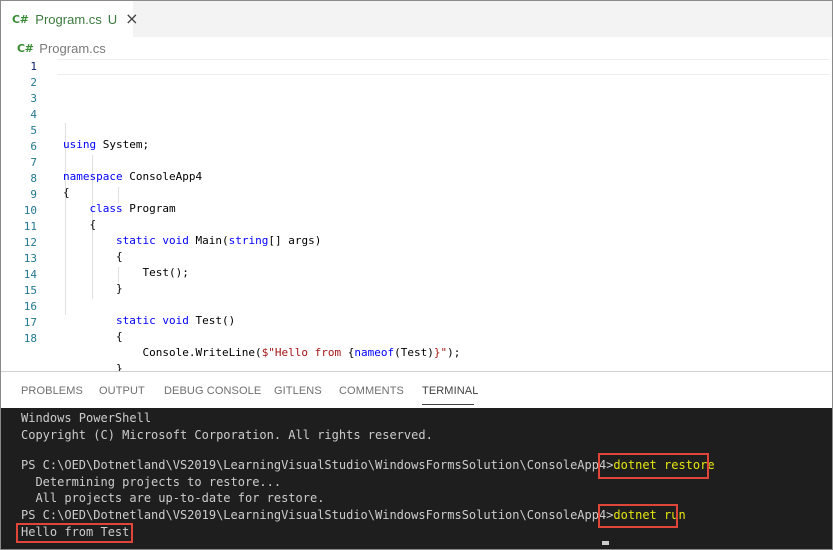  I want to click on line-number-gutter: 1 2 3 4 5 6 7 8 9 10 11 12 13 14 15 16 17 18, so click(19, 203).